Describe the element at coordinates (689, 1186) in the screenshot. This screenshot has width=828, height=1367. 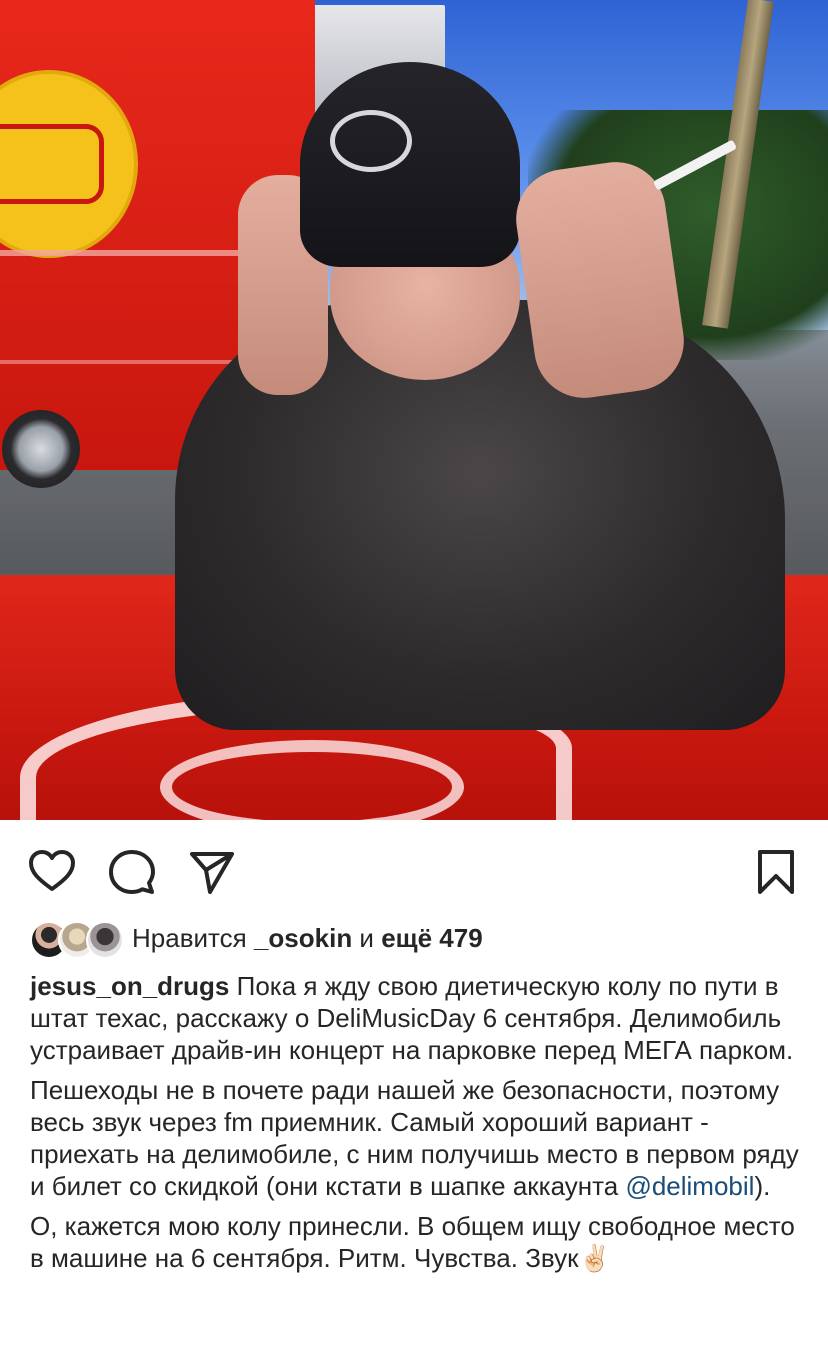
I see `mention-link: @delimobil` at that location.